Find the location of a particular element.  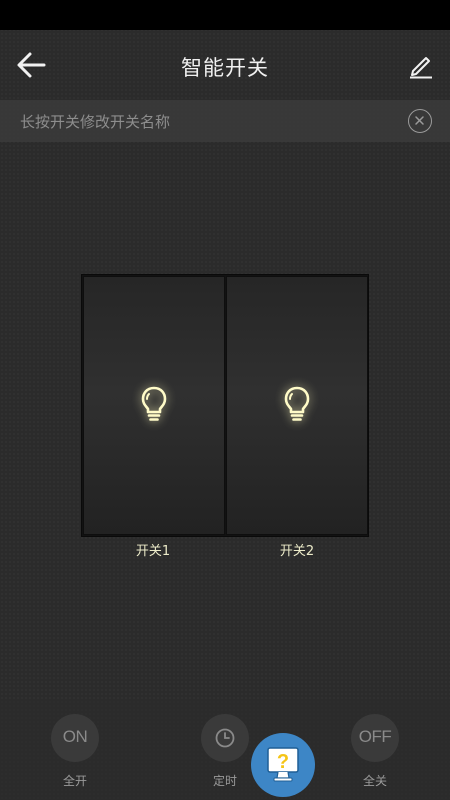

all-off-label: 全关 is located at coordinates (374, 781).